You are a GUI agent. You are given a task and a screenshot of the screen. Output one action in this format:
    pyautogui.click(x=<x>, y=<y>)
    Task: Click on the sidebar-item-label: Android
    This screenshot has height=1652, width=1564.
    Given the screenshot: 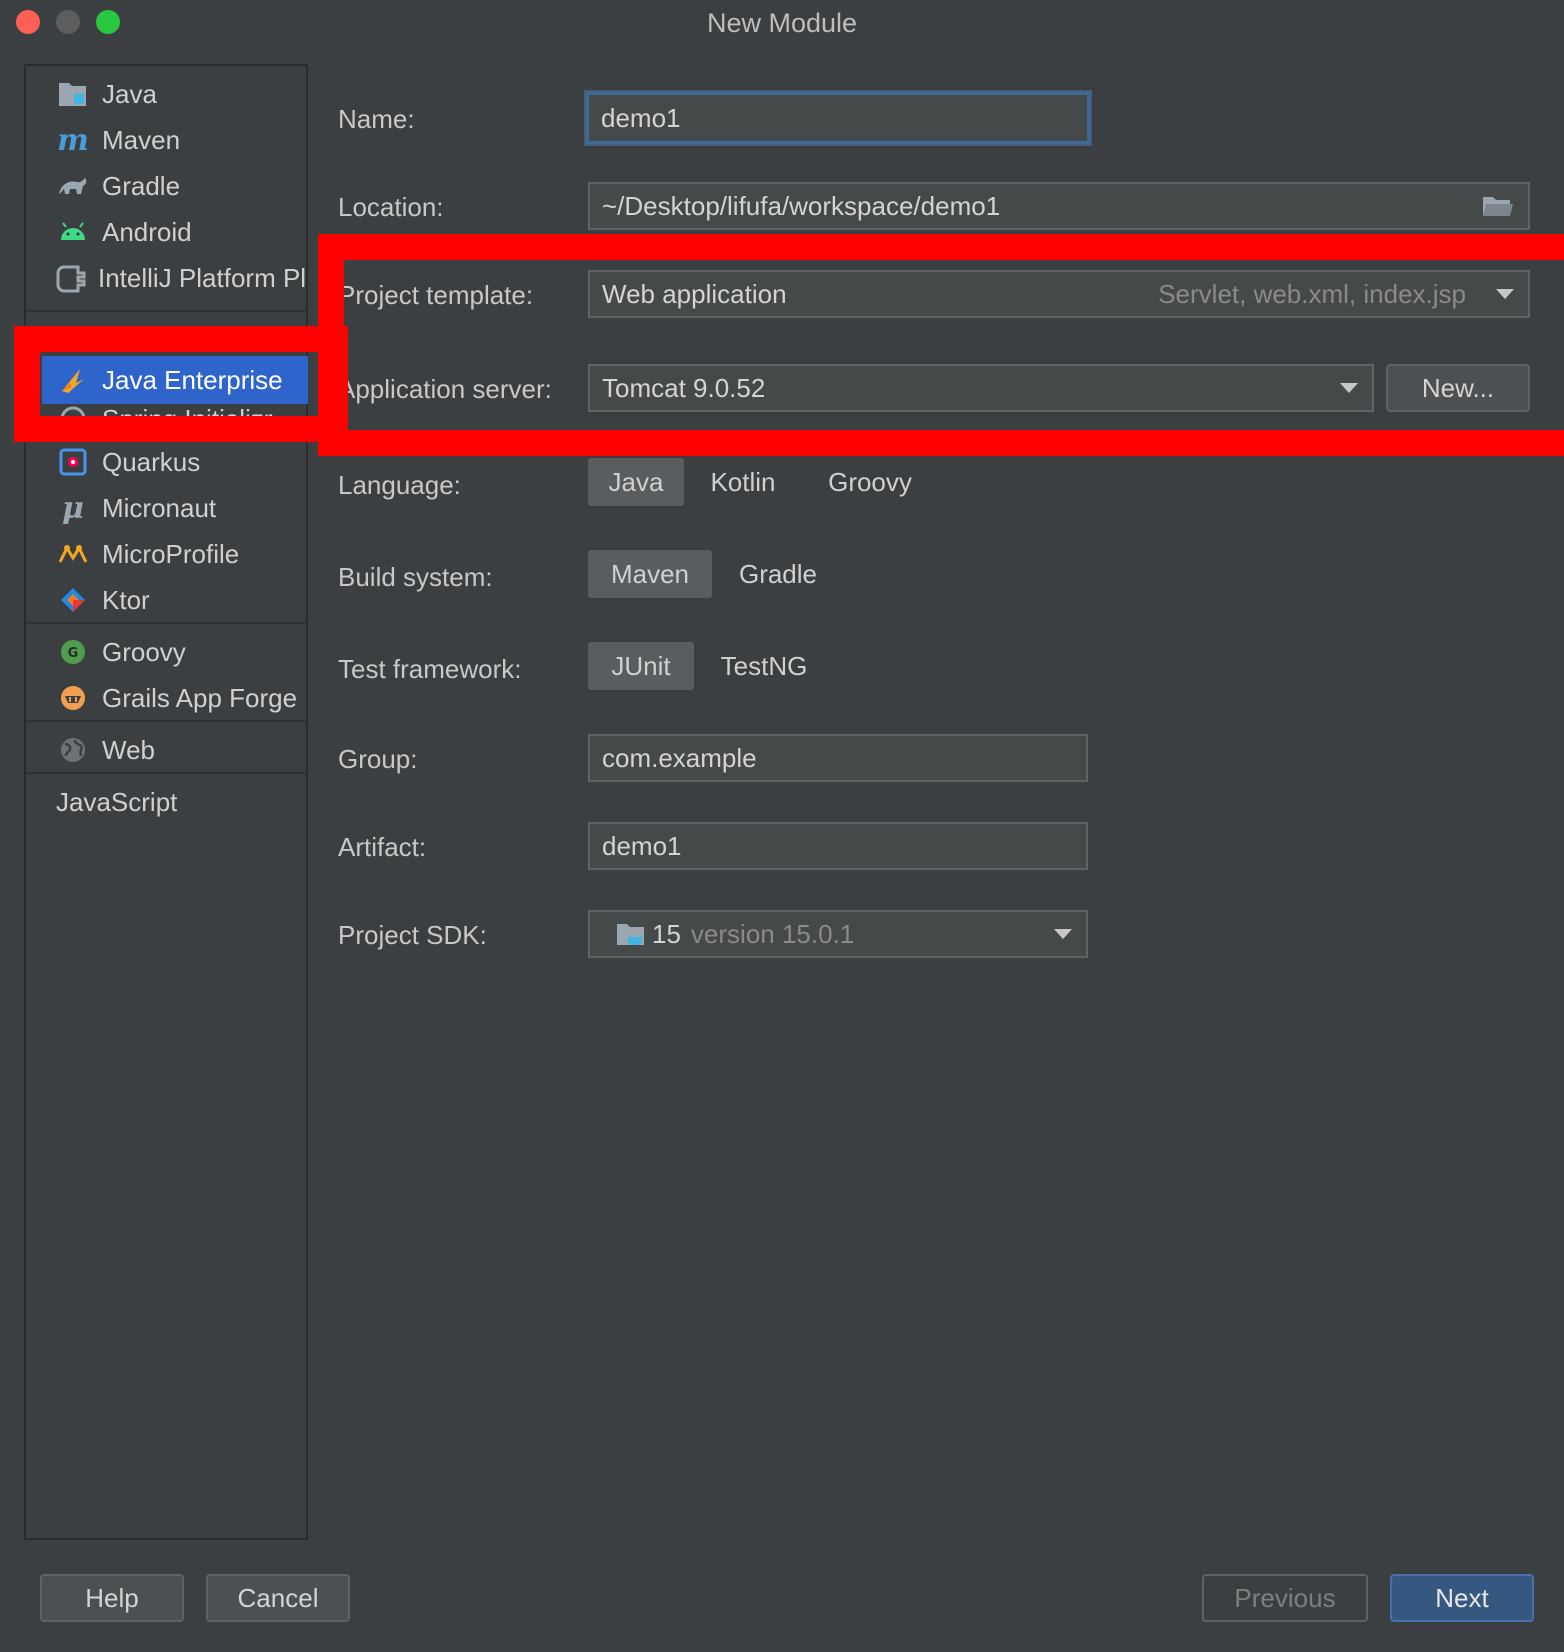 What is the action you would take?
    pyautogui.click(x=147, y=231)
    